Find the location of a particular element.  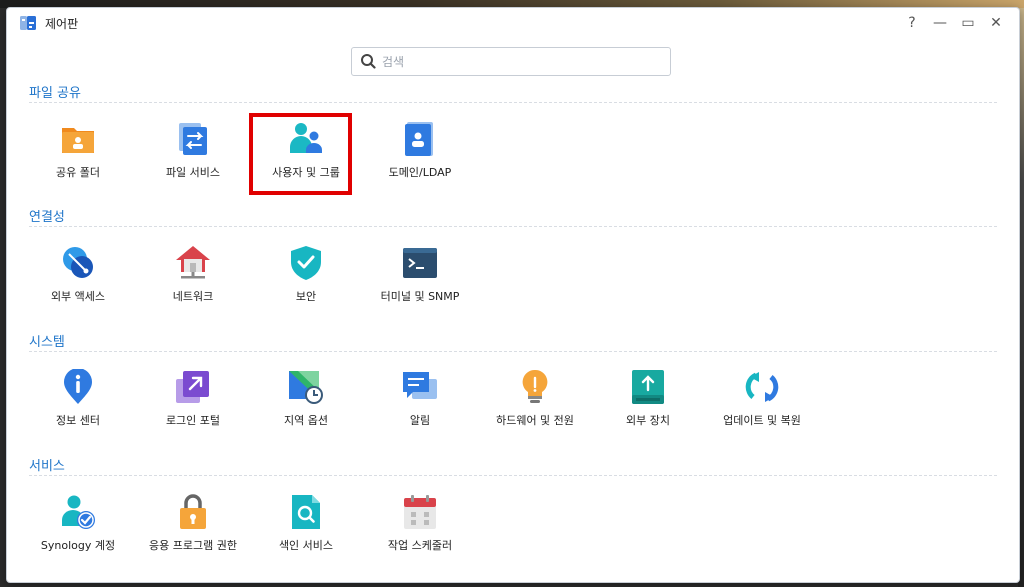

search-box is located at coordinates (511, 61).